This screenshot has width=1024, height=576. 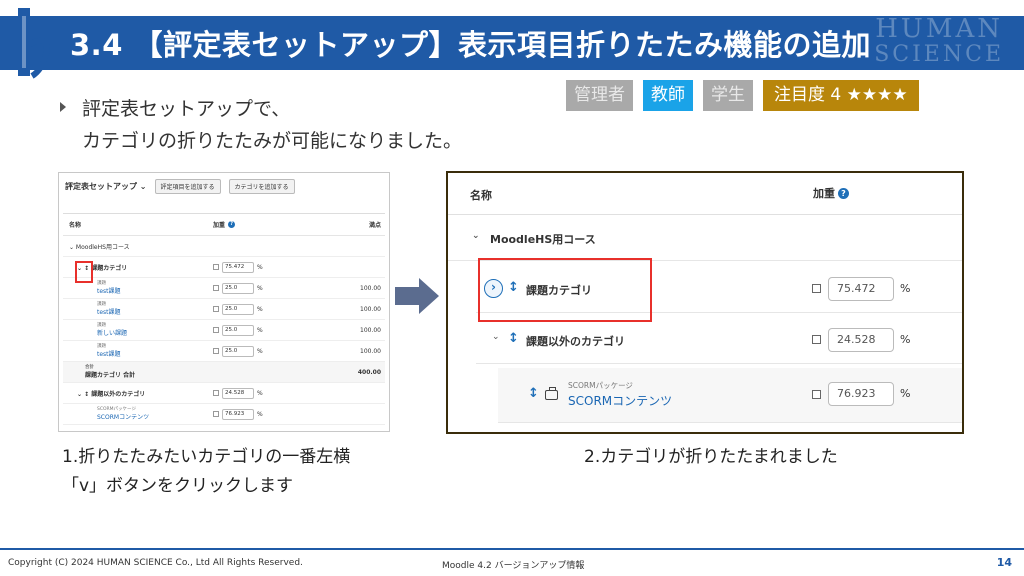 What do you see at coordinates (939, 29) in the screenshot?
I see `brand-top: HUMAN` at bounding box center [939, 29].